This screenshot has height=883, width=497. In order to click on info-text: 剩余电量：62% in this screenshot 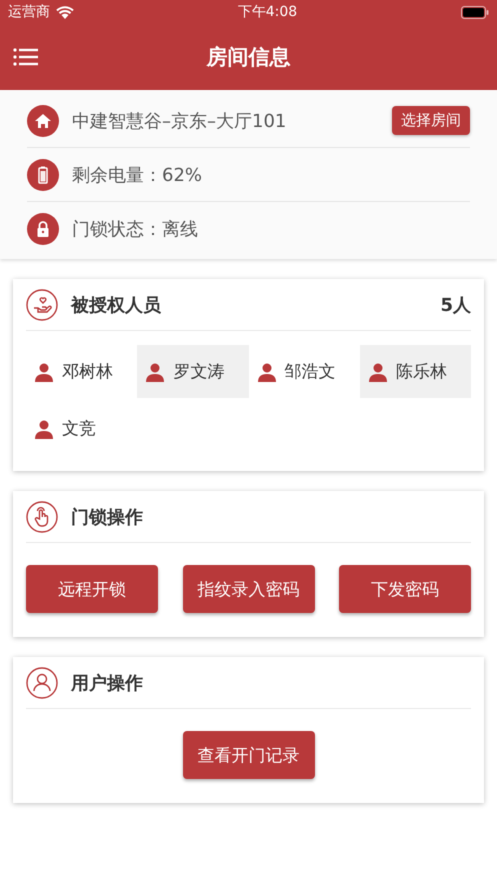, I will do `click(138, 175)`.